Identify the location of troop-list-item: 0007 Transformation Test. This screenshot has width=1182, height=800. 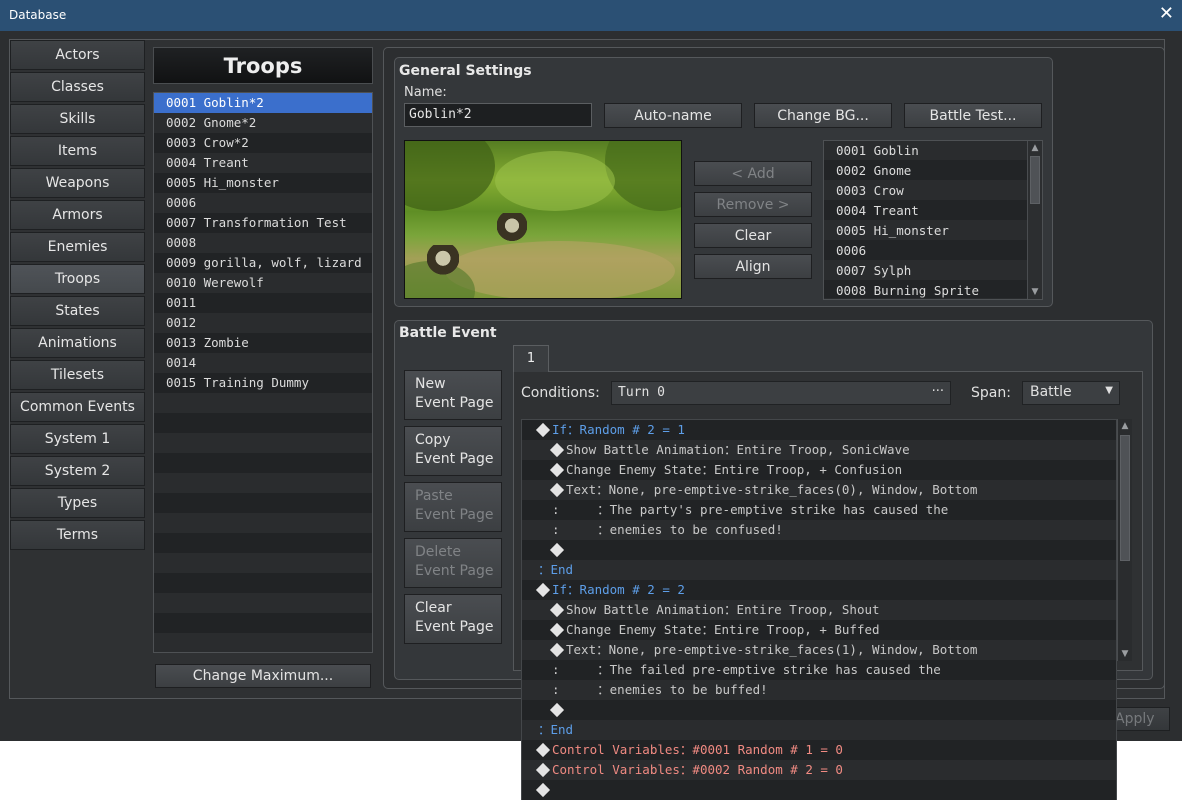
(263, 223).